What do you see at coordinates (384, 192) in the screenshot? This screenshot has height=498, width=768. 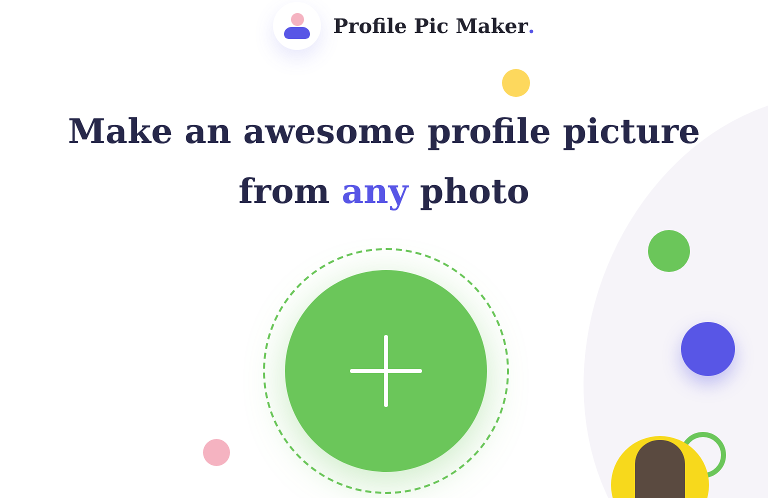 I see `headline: from any photo` at bounding box center [384, 192].